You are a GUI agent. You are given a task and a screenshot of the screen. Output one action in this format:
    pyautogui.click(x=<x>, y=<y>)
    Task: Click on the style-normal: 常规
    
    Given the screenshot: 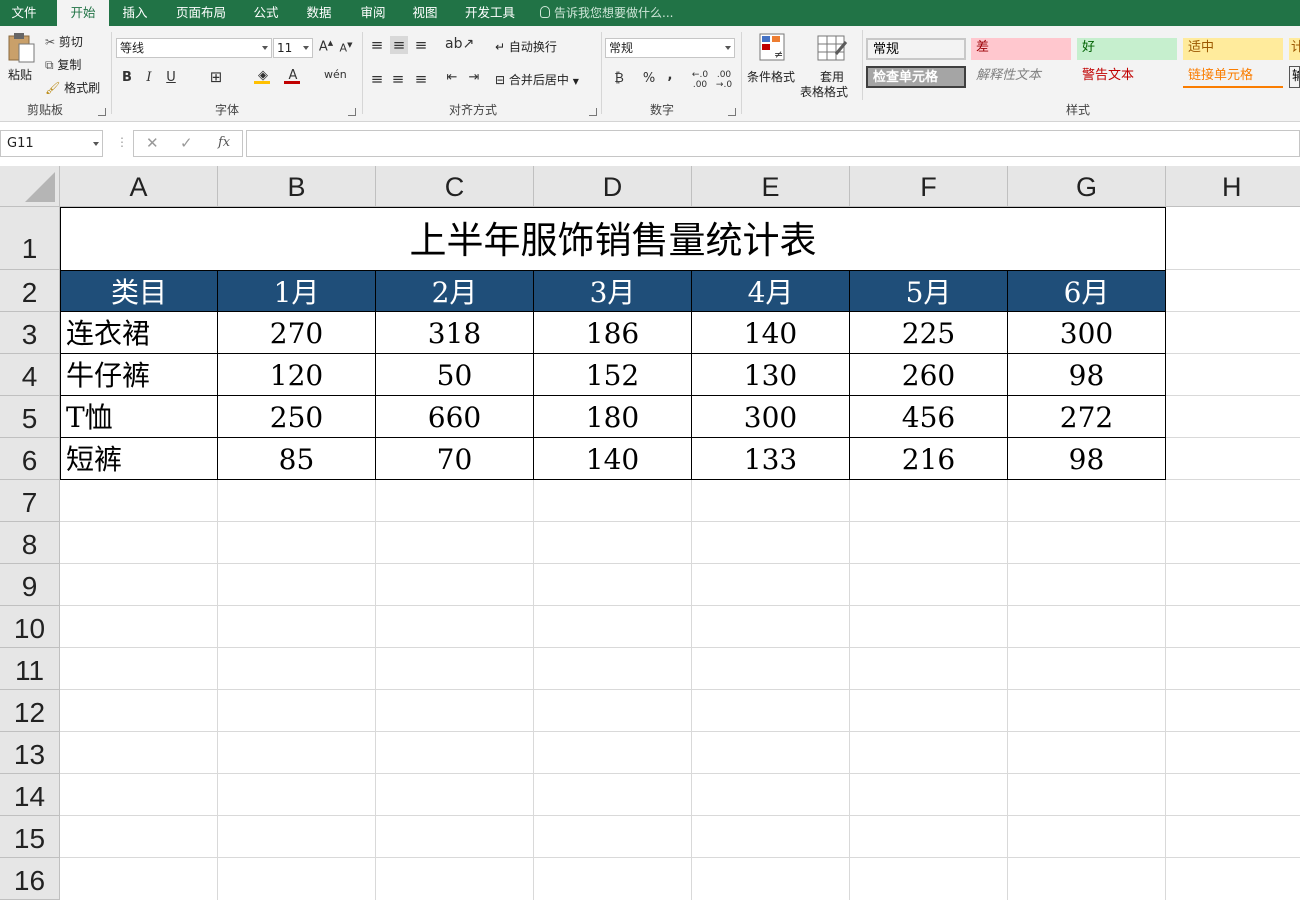 What is the action you would take?
    pyautogui.click(x=916, y=49)
    